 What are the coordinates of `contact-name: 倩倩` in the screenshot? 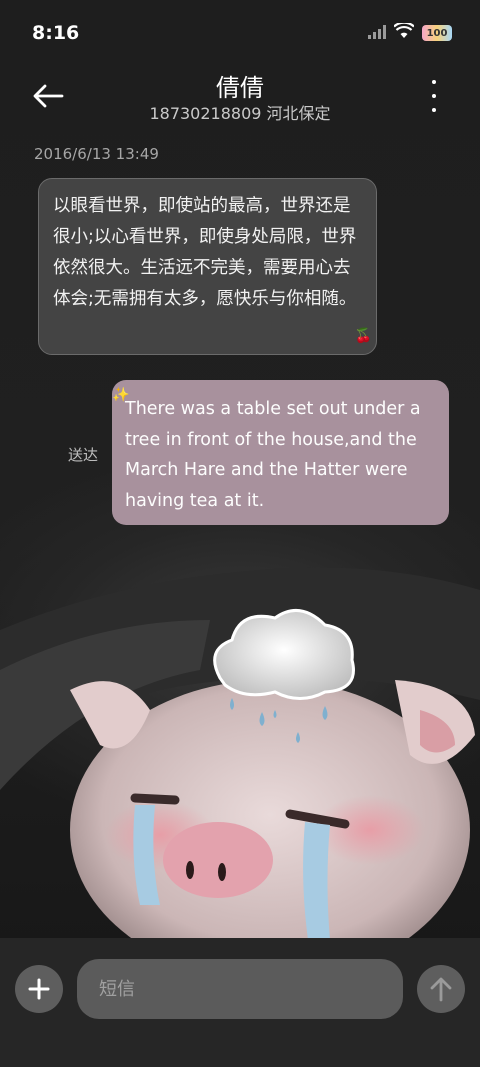 It's located at (240, 88).